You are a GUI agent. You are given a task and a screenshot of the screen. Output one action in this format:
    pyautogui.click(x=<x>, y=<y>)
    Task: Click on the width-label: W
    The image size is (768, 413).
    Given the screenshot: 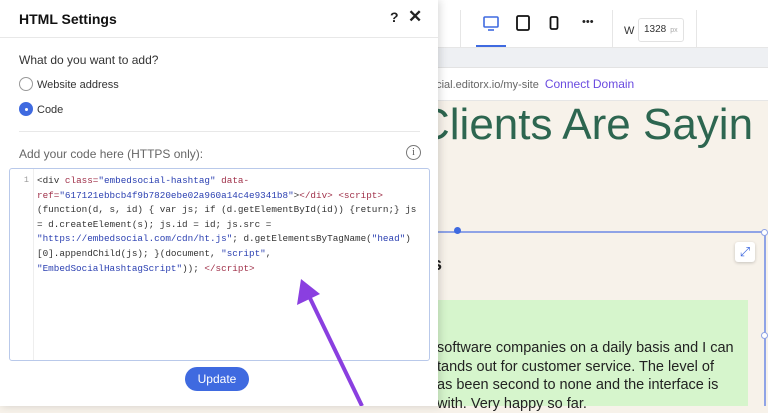 What is the action you would take?
    pyautogui.click(x=629, y=31)
    